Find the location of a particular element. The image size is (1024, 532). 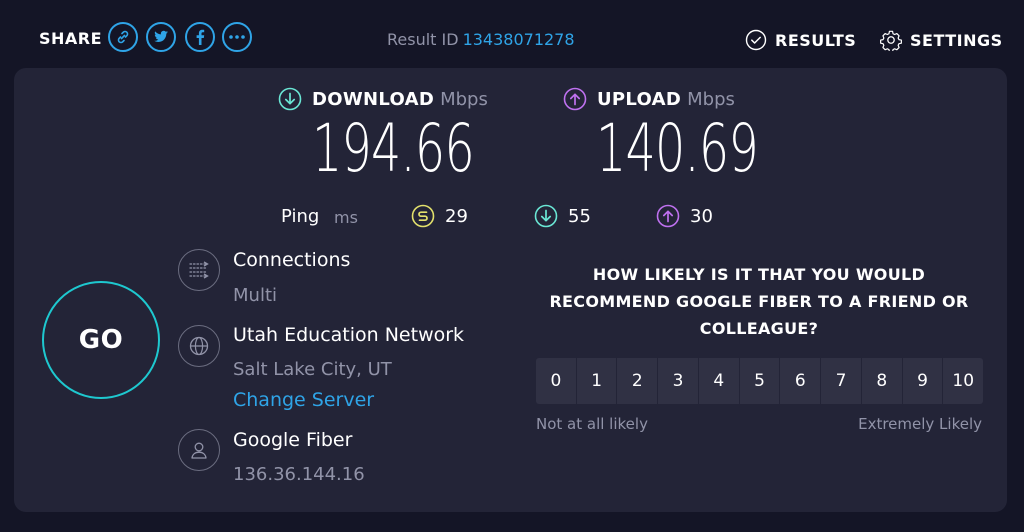

ping-label: Ping is located at coordinates (300, 216).